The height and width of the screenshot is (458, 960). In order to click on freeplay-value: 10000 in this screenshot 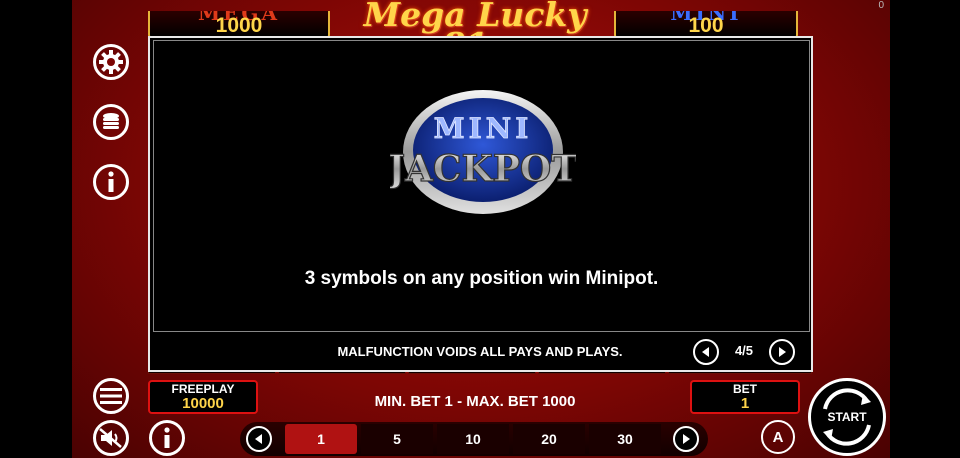, I will do `click(203, 403)`.